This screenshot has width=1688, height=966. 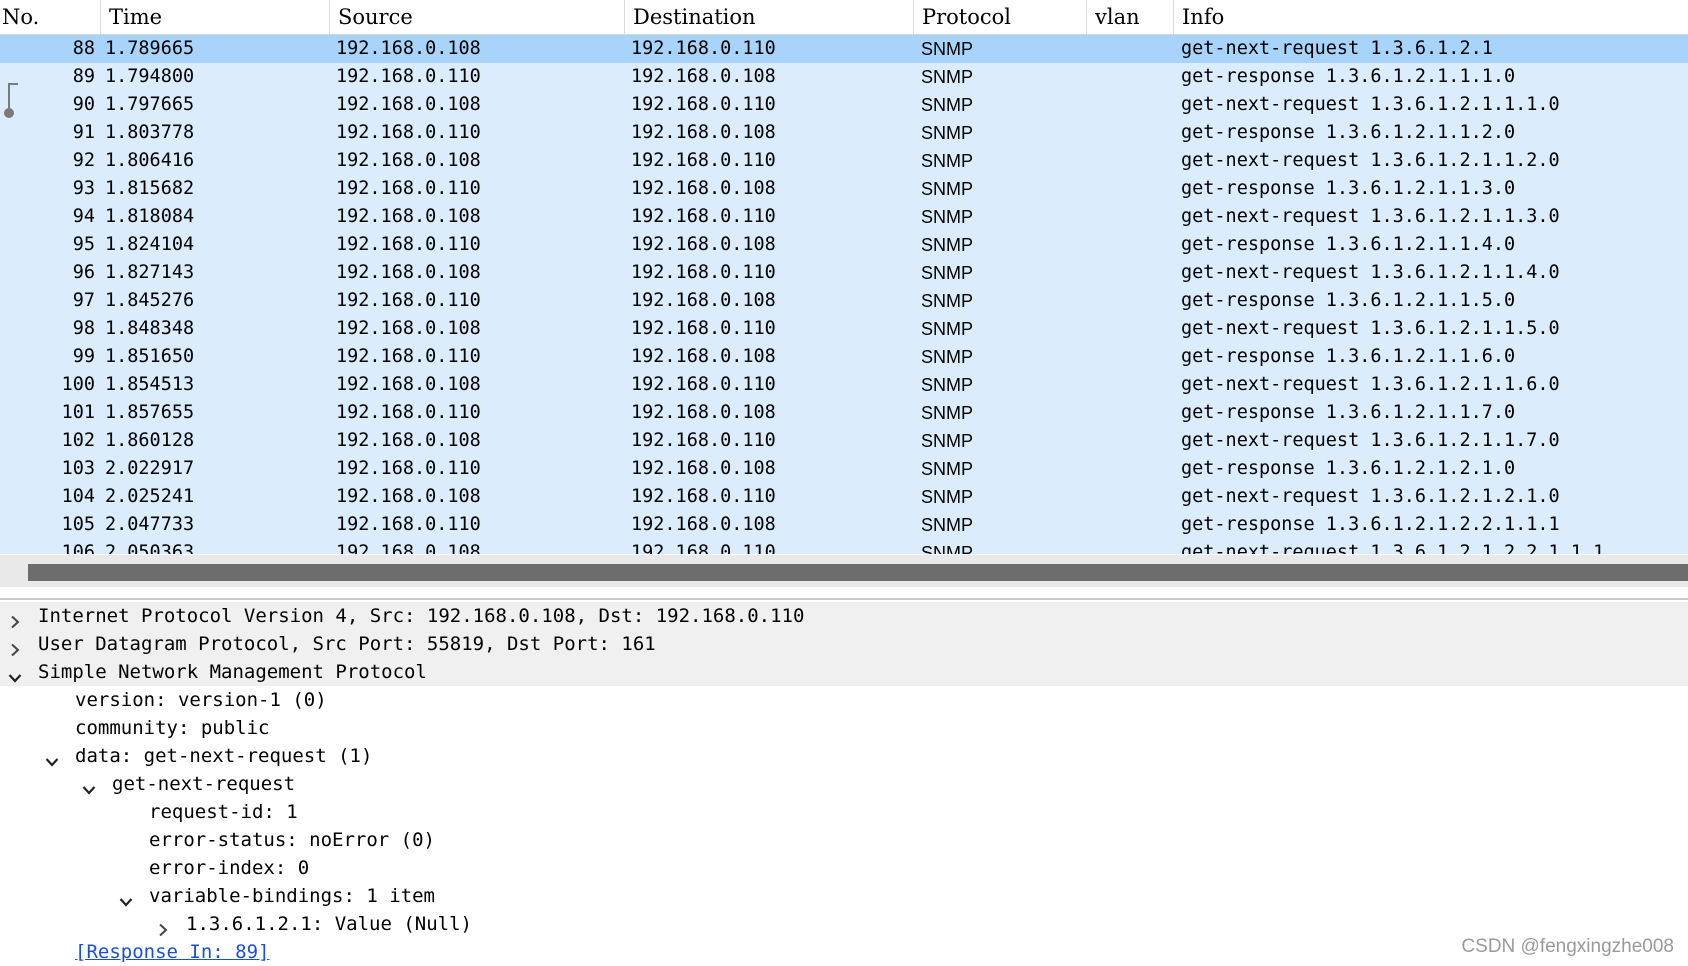 I want to click on detail-text: error-status: noError (0), so click(x=292, y=840).